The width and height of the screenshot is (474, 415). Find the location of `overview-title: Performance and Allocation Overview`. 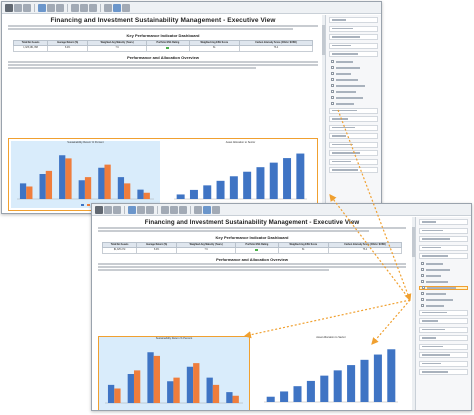

overview-title: Performance and Allocation Overview is located at coordinates (252, 259).